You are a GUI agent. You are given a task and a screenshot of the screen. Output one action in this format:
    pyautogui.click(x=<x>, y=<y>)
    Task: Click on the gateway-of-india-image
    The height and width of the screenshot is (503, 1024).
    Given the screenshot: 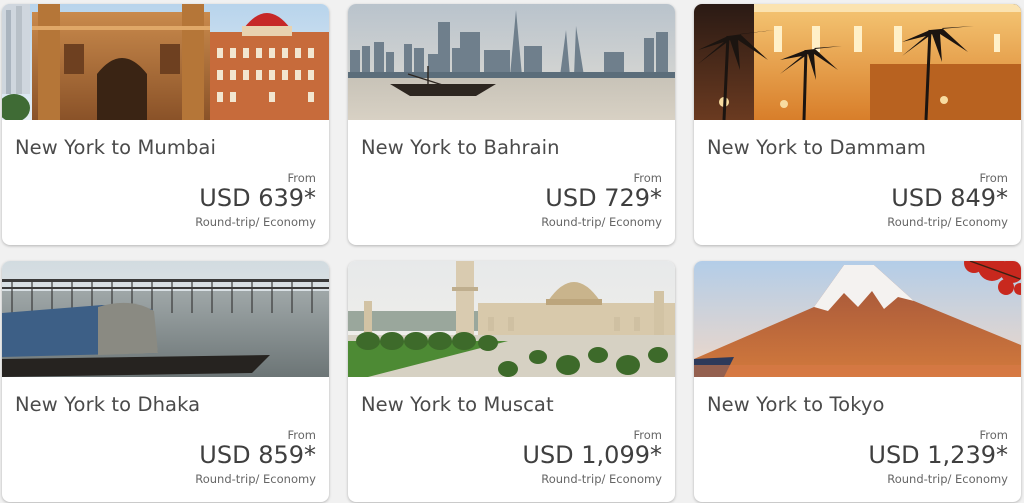 What is the action you would take?
    pyautogui.click(x=165, y=62)
    